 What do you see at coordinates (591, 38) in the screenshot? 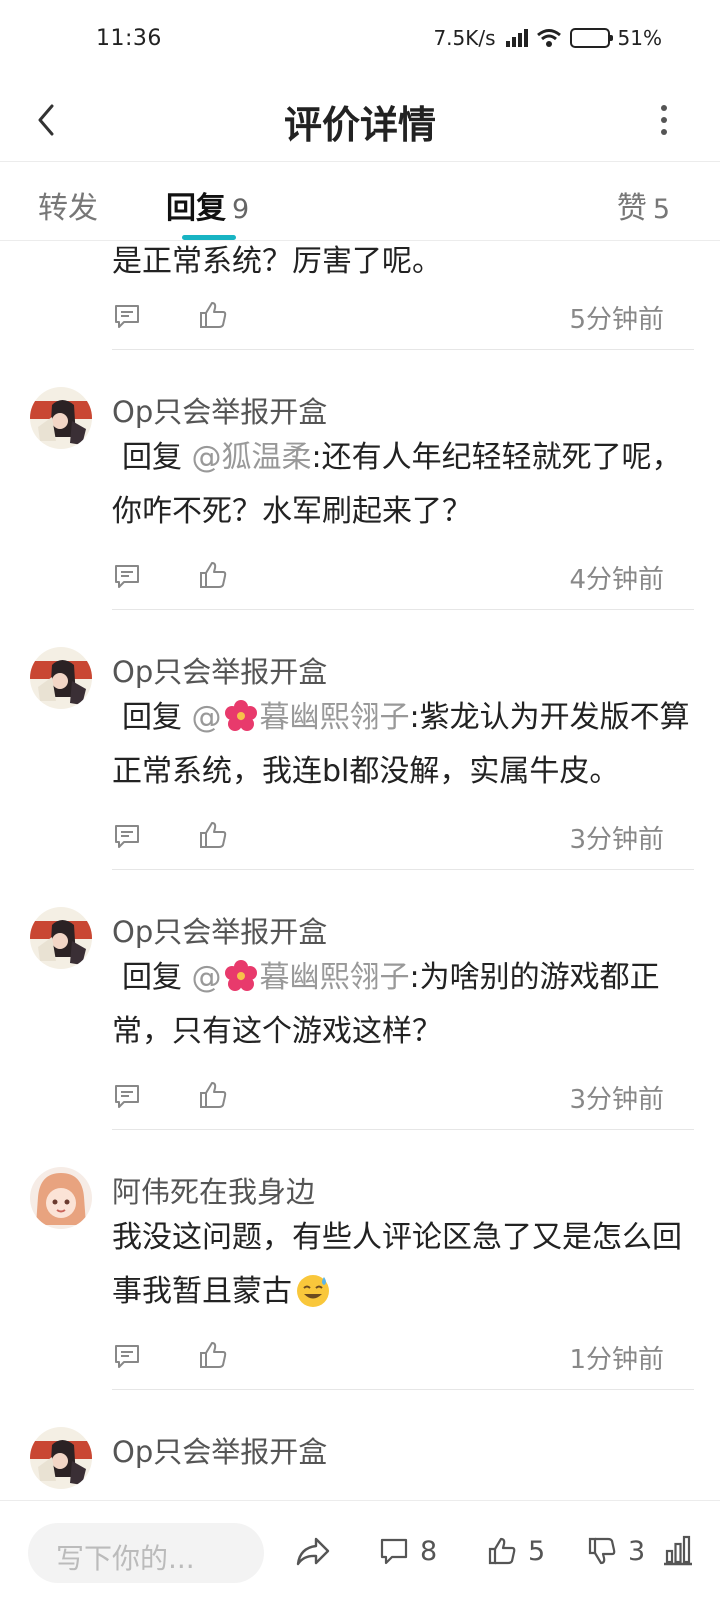
I see `battery-icon` at bounding box center [591, 38].